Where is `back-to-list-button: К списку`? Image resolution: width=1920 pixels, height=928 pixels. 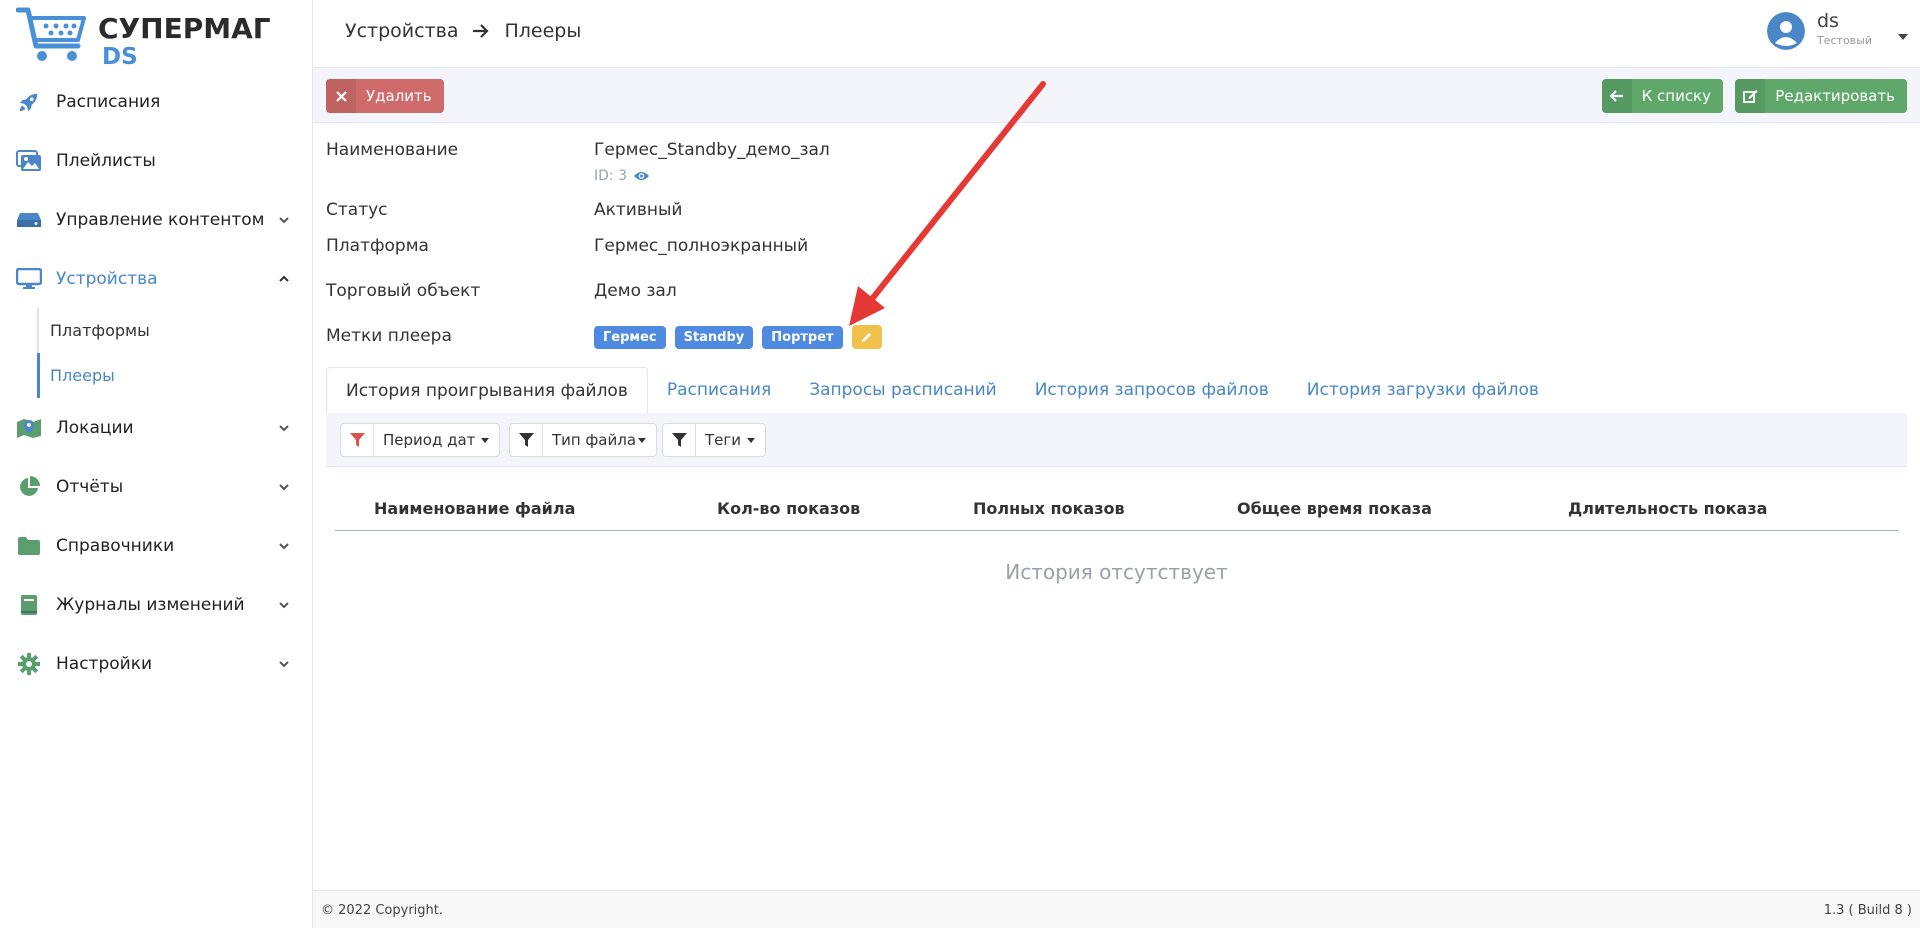 back-to-list-button: К списку is located at coordinates (1662, 96).